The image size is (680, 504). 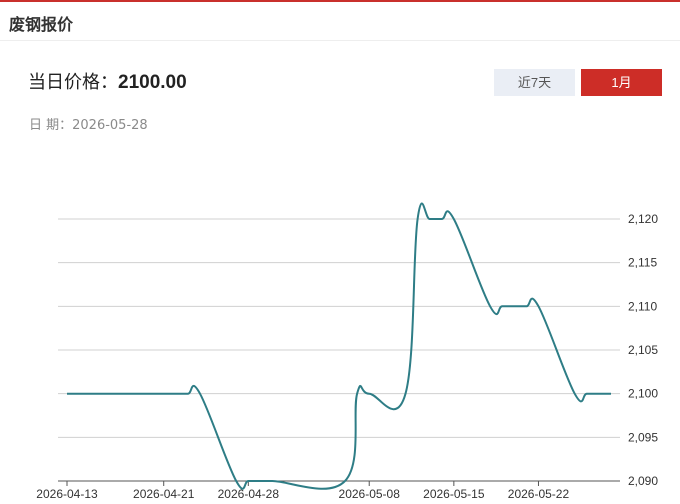 I want to click on x-tick-label: 2026-04-13, so click(x=67, y=494).